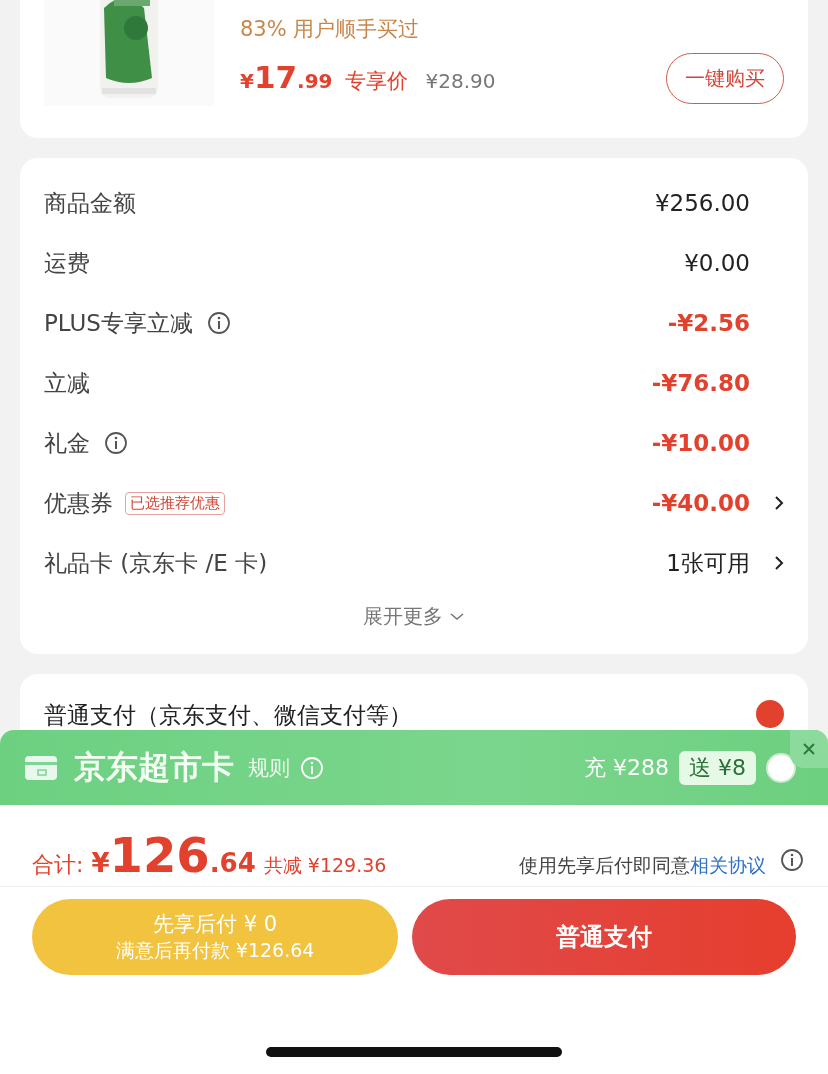  What do you see at coordinates (770, 714) in the screenshot?
I see `radio-button` at bounding box center [770, 714].